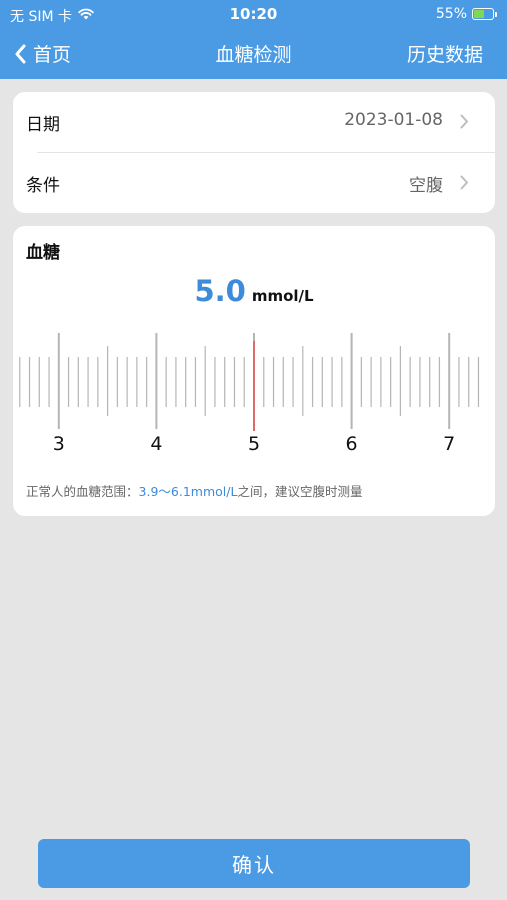  I want to click on normal-range-tip: 正常人的血糖范围：3.9～6.1mmol/L之间，建议空腹时测量, so click(194, 490).